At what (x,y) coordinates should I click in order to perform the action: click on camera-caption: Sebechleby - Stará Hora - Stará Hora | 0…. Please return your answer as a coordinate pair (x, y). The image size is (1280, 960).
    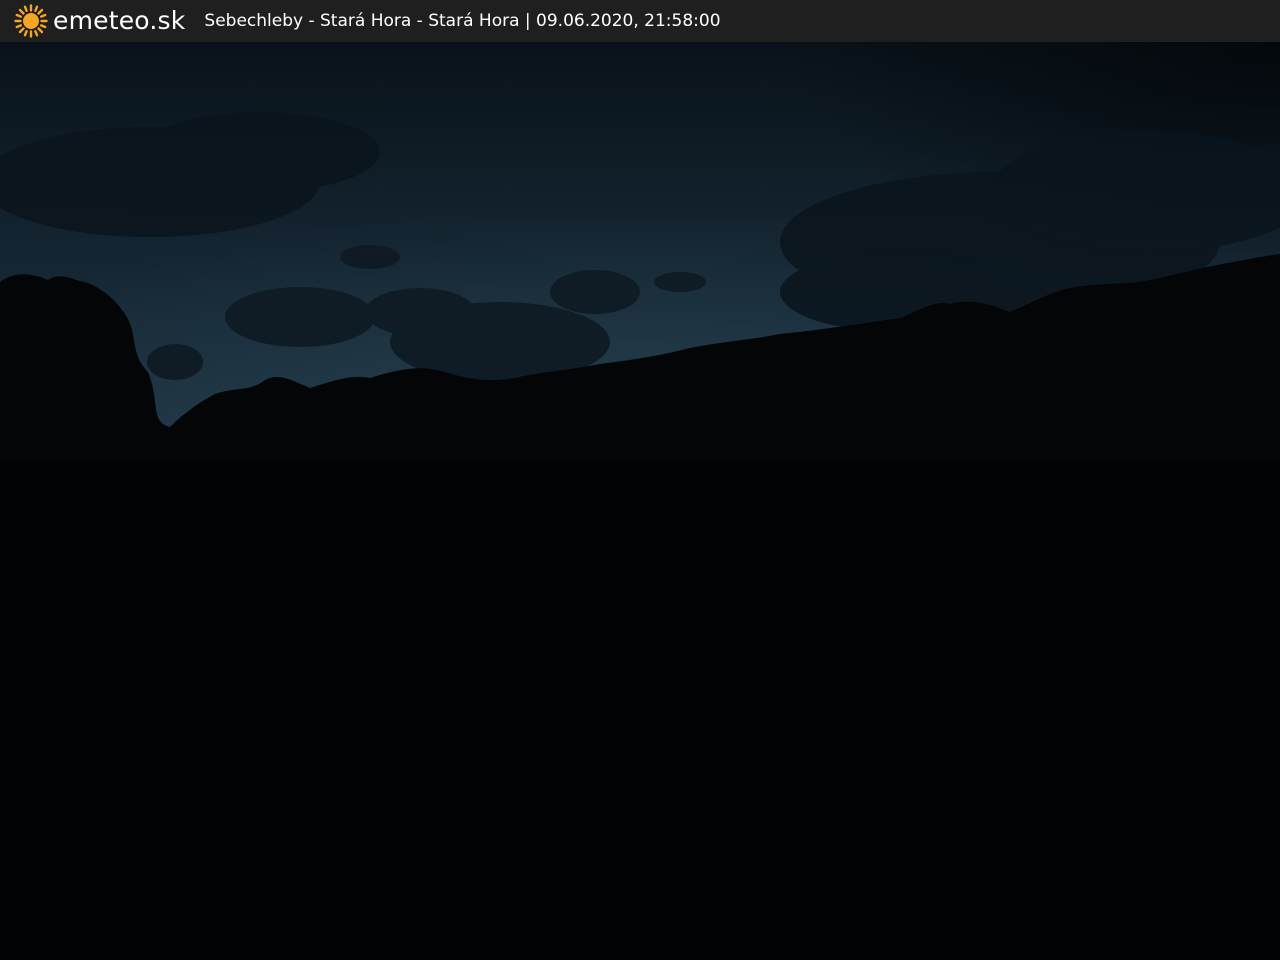
    Looking at the image, I should click on (462, 21).